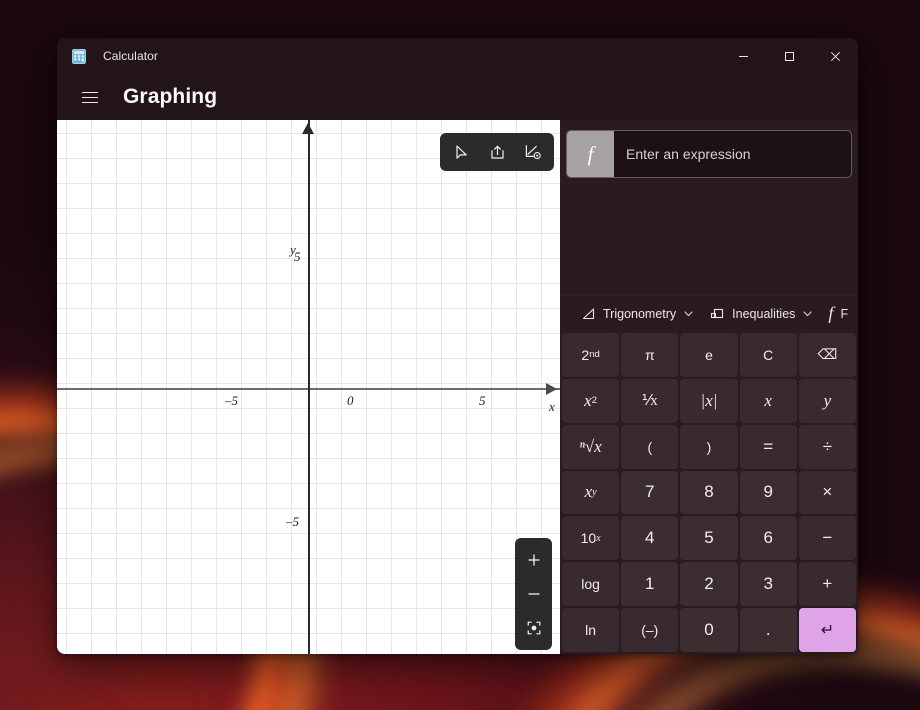 This screenshot has height=710, width=920. I want to click on key-label: y, so click(827, 400).